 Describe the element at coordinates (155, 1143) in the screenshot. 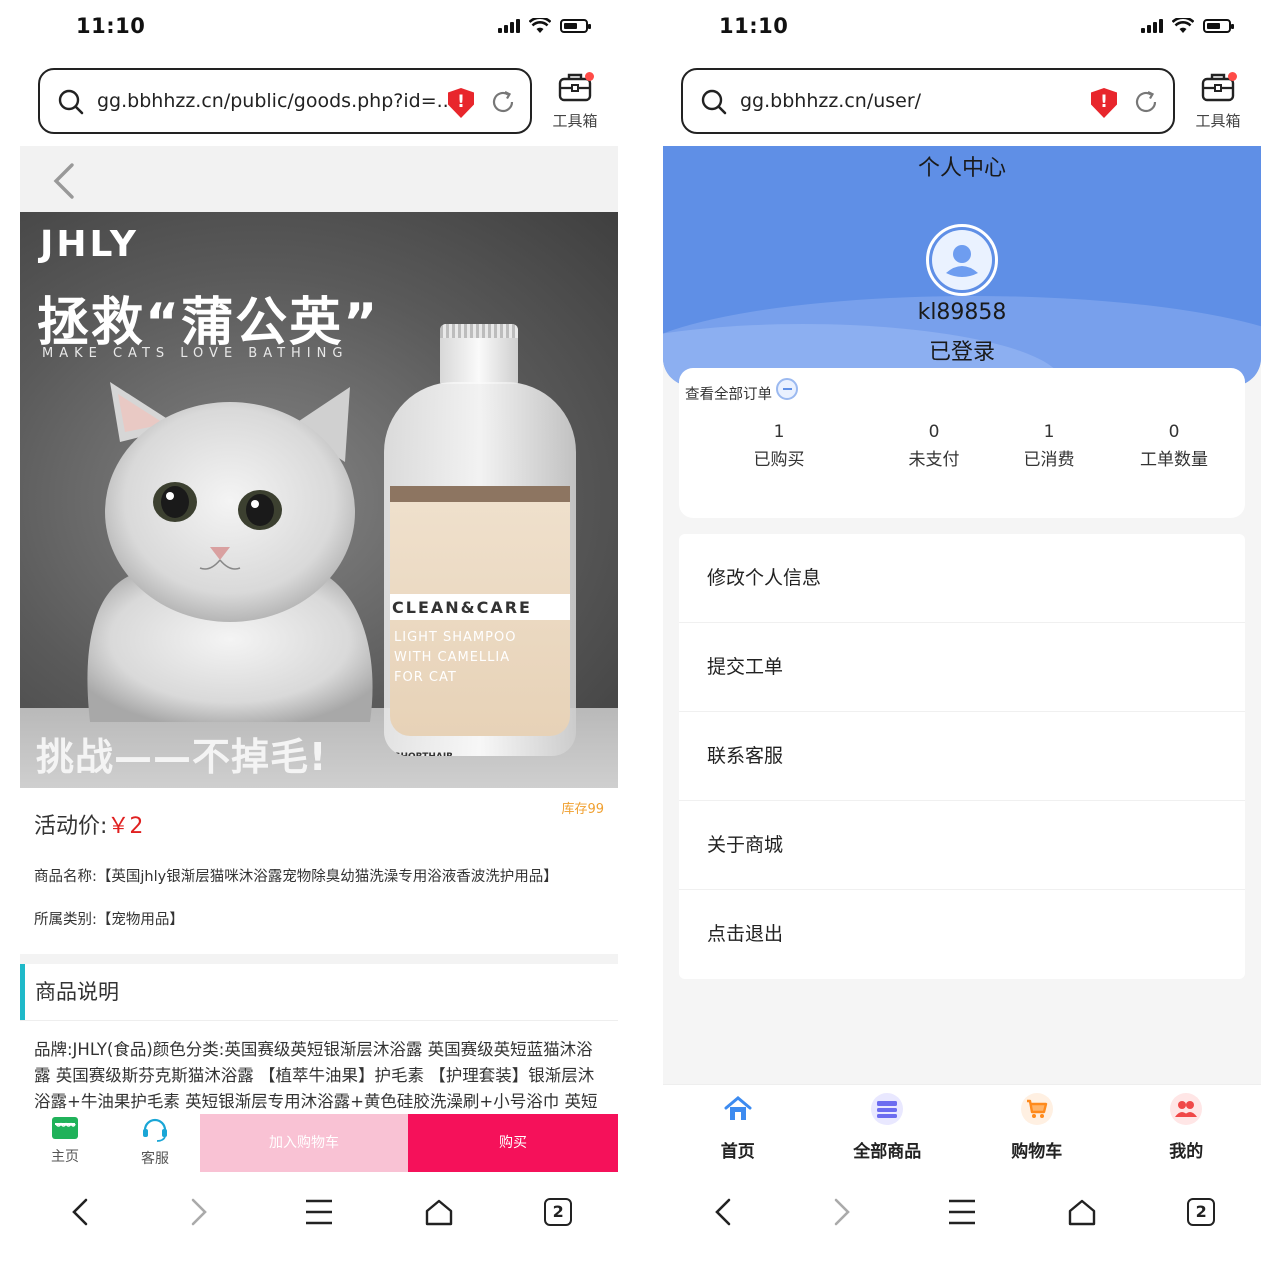

I see `customer-service-button: 客服` at that location.